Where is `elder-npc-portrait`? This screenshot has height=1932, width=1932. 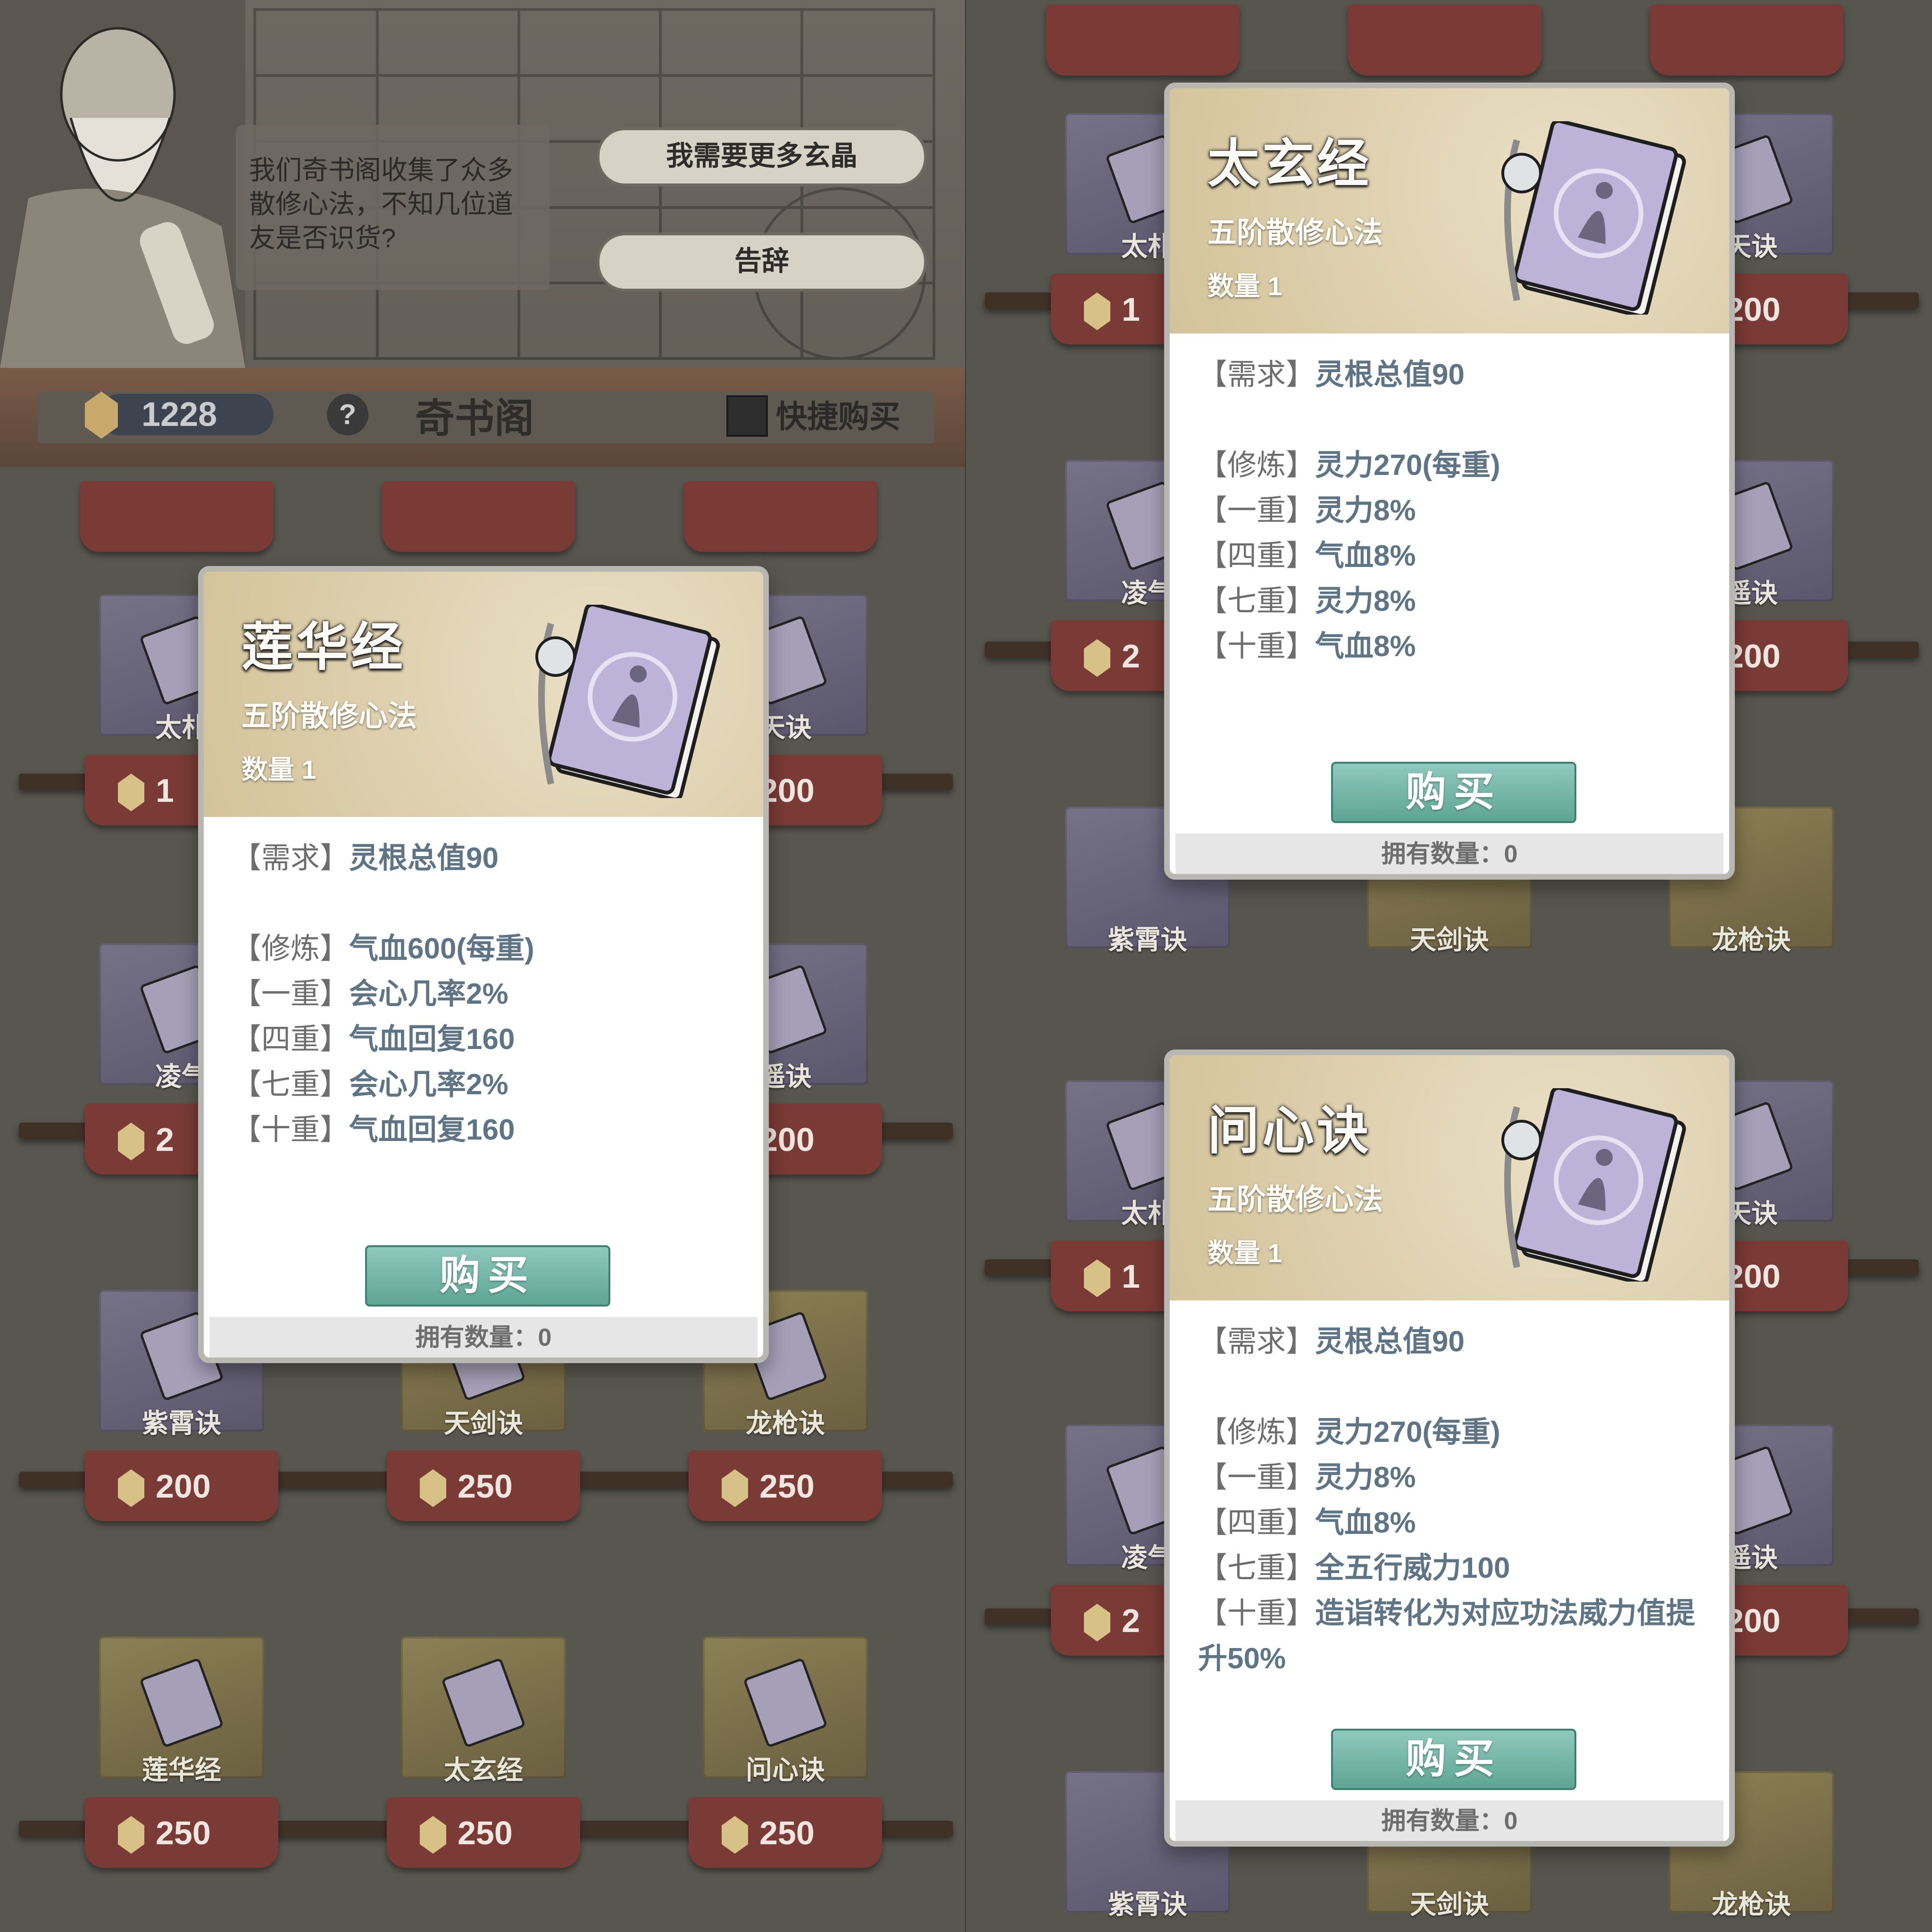
elder-npc-portrait is located at coordinates (123, 184).